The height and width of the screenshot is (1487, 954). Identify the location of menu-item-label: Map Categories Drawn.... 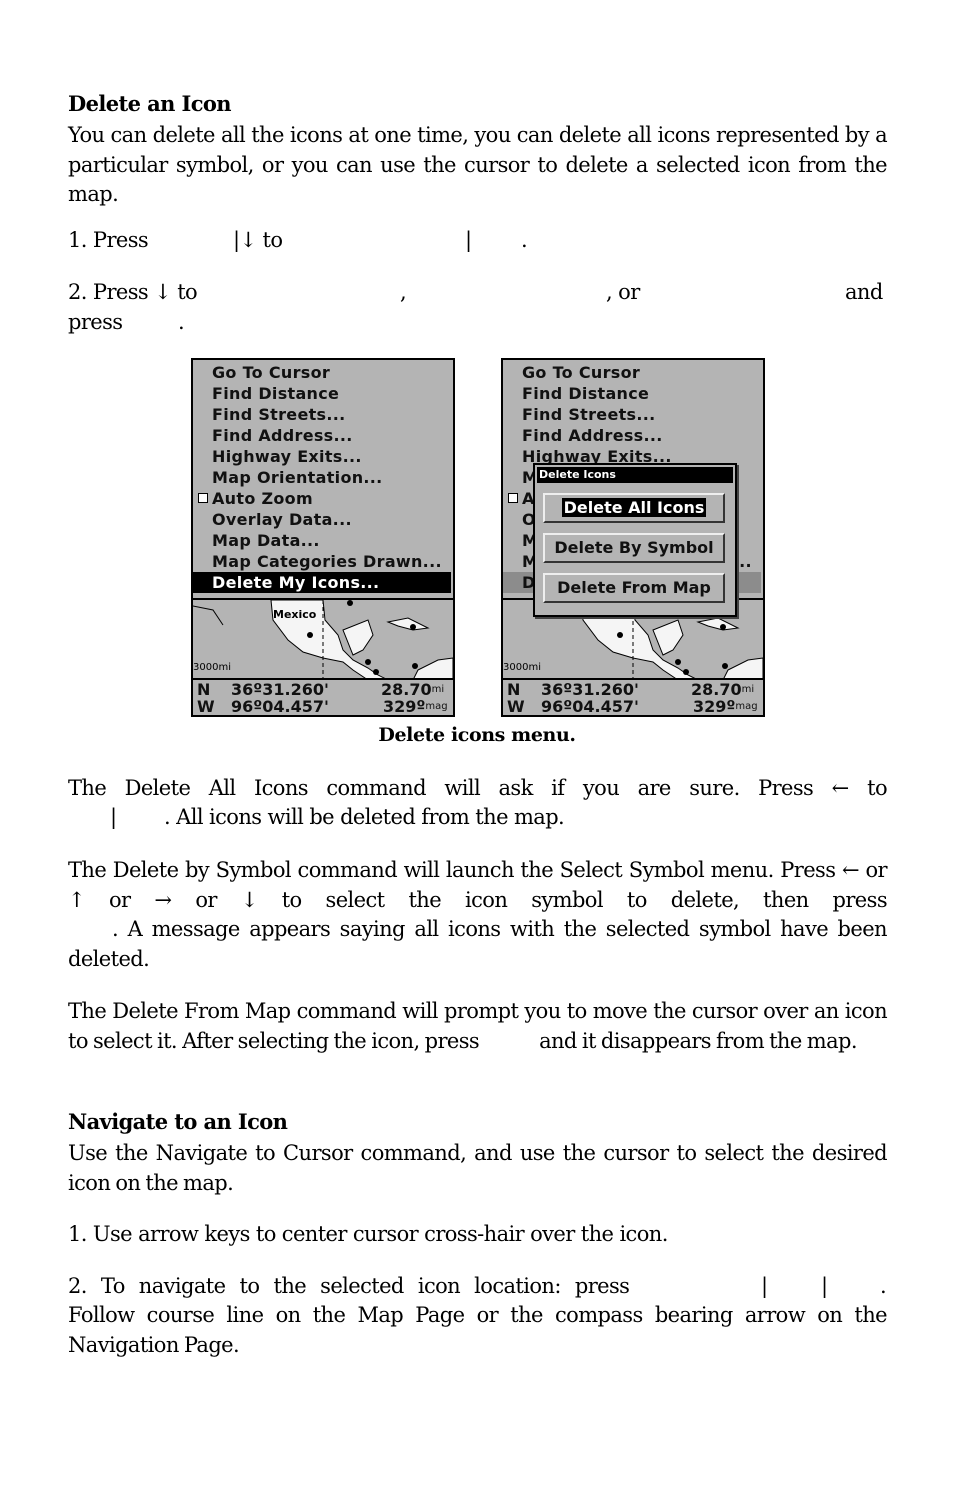
(327, 561).